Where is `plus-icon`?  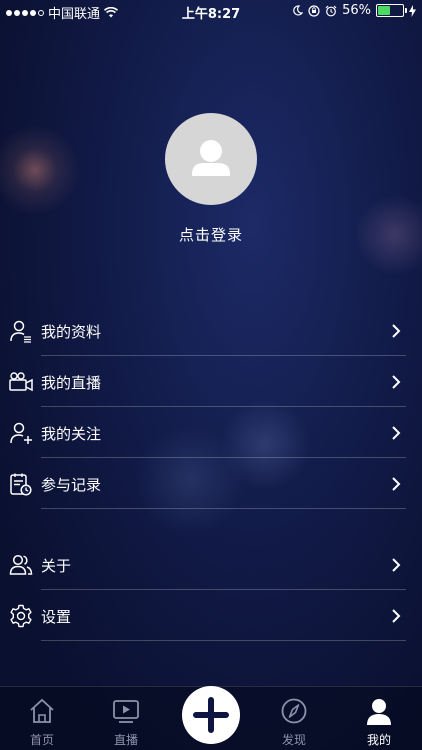
plus-icon is located at coordinates (211, 715).